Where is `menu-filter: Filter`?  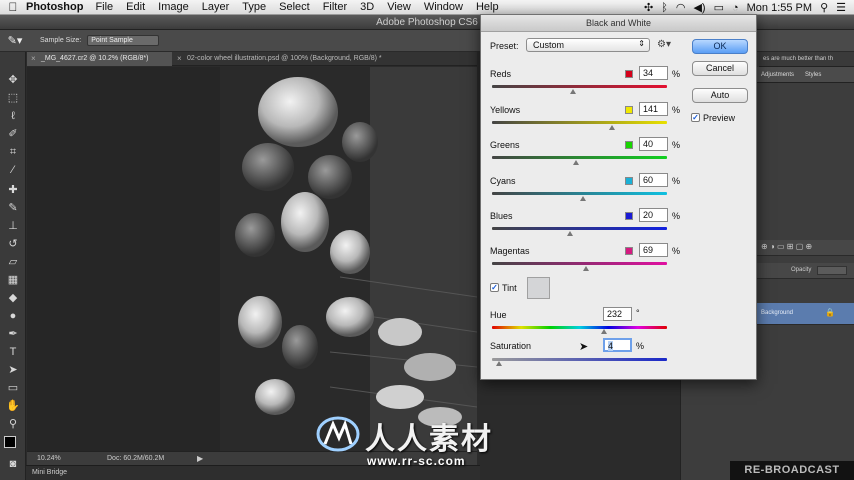
menu-filter: Filter is located at coordinates (335, 7).